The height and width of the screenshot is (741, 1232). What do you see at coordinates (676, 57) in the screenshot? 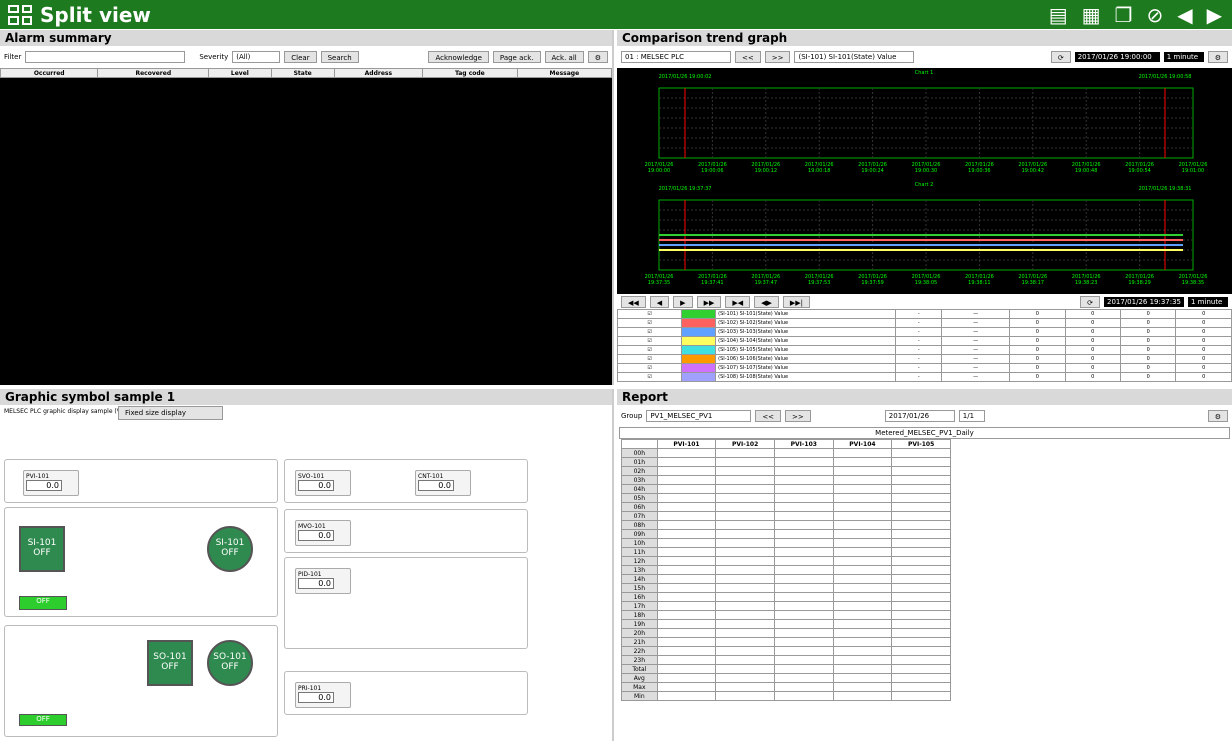
I see `device-select: 01 : MELSEC PLC` at bounding box center [676, 57].